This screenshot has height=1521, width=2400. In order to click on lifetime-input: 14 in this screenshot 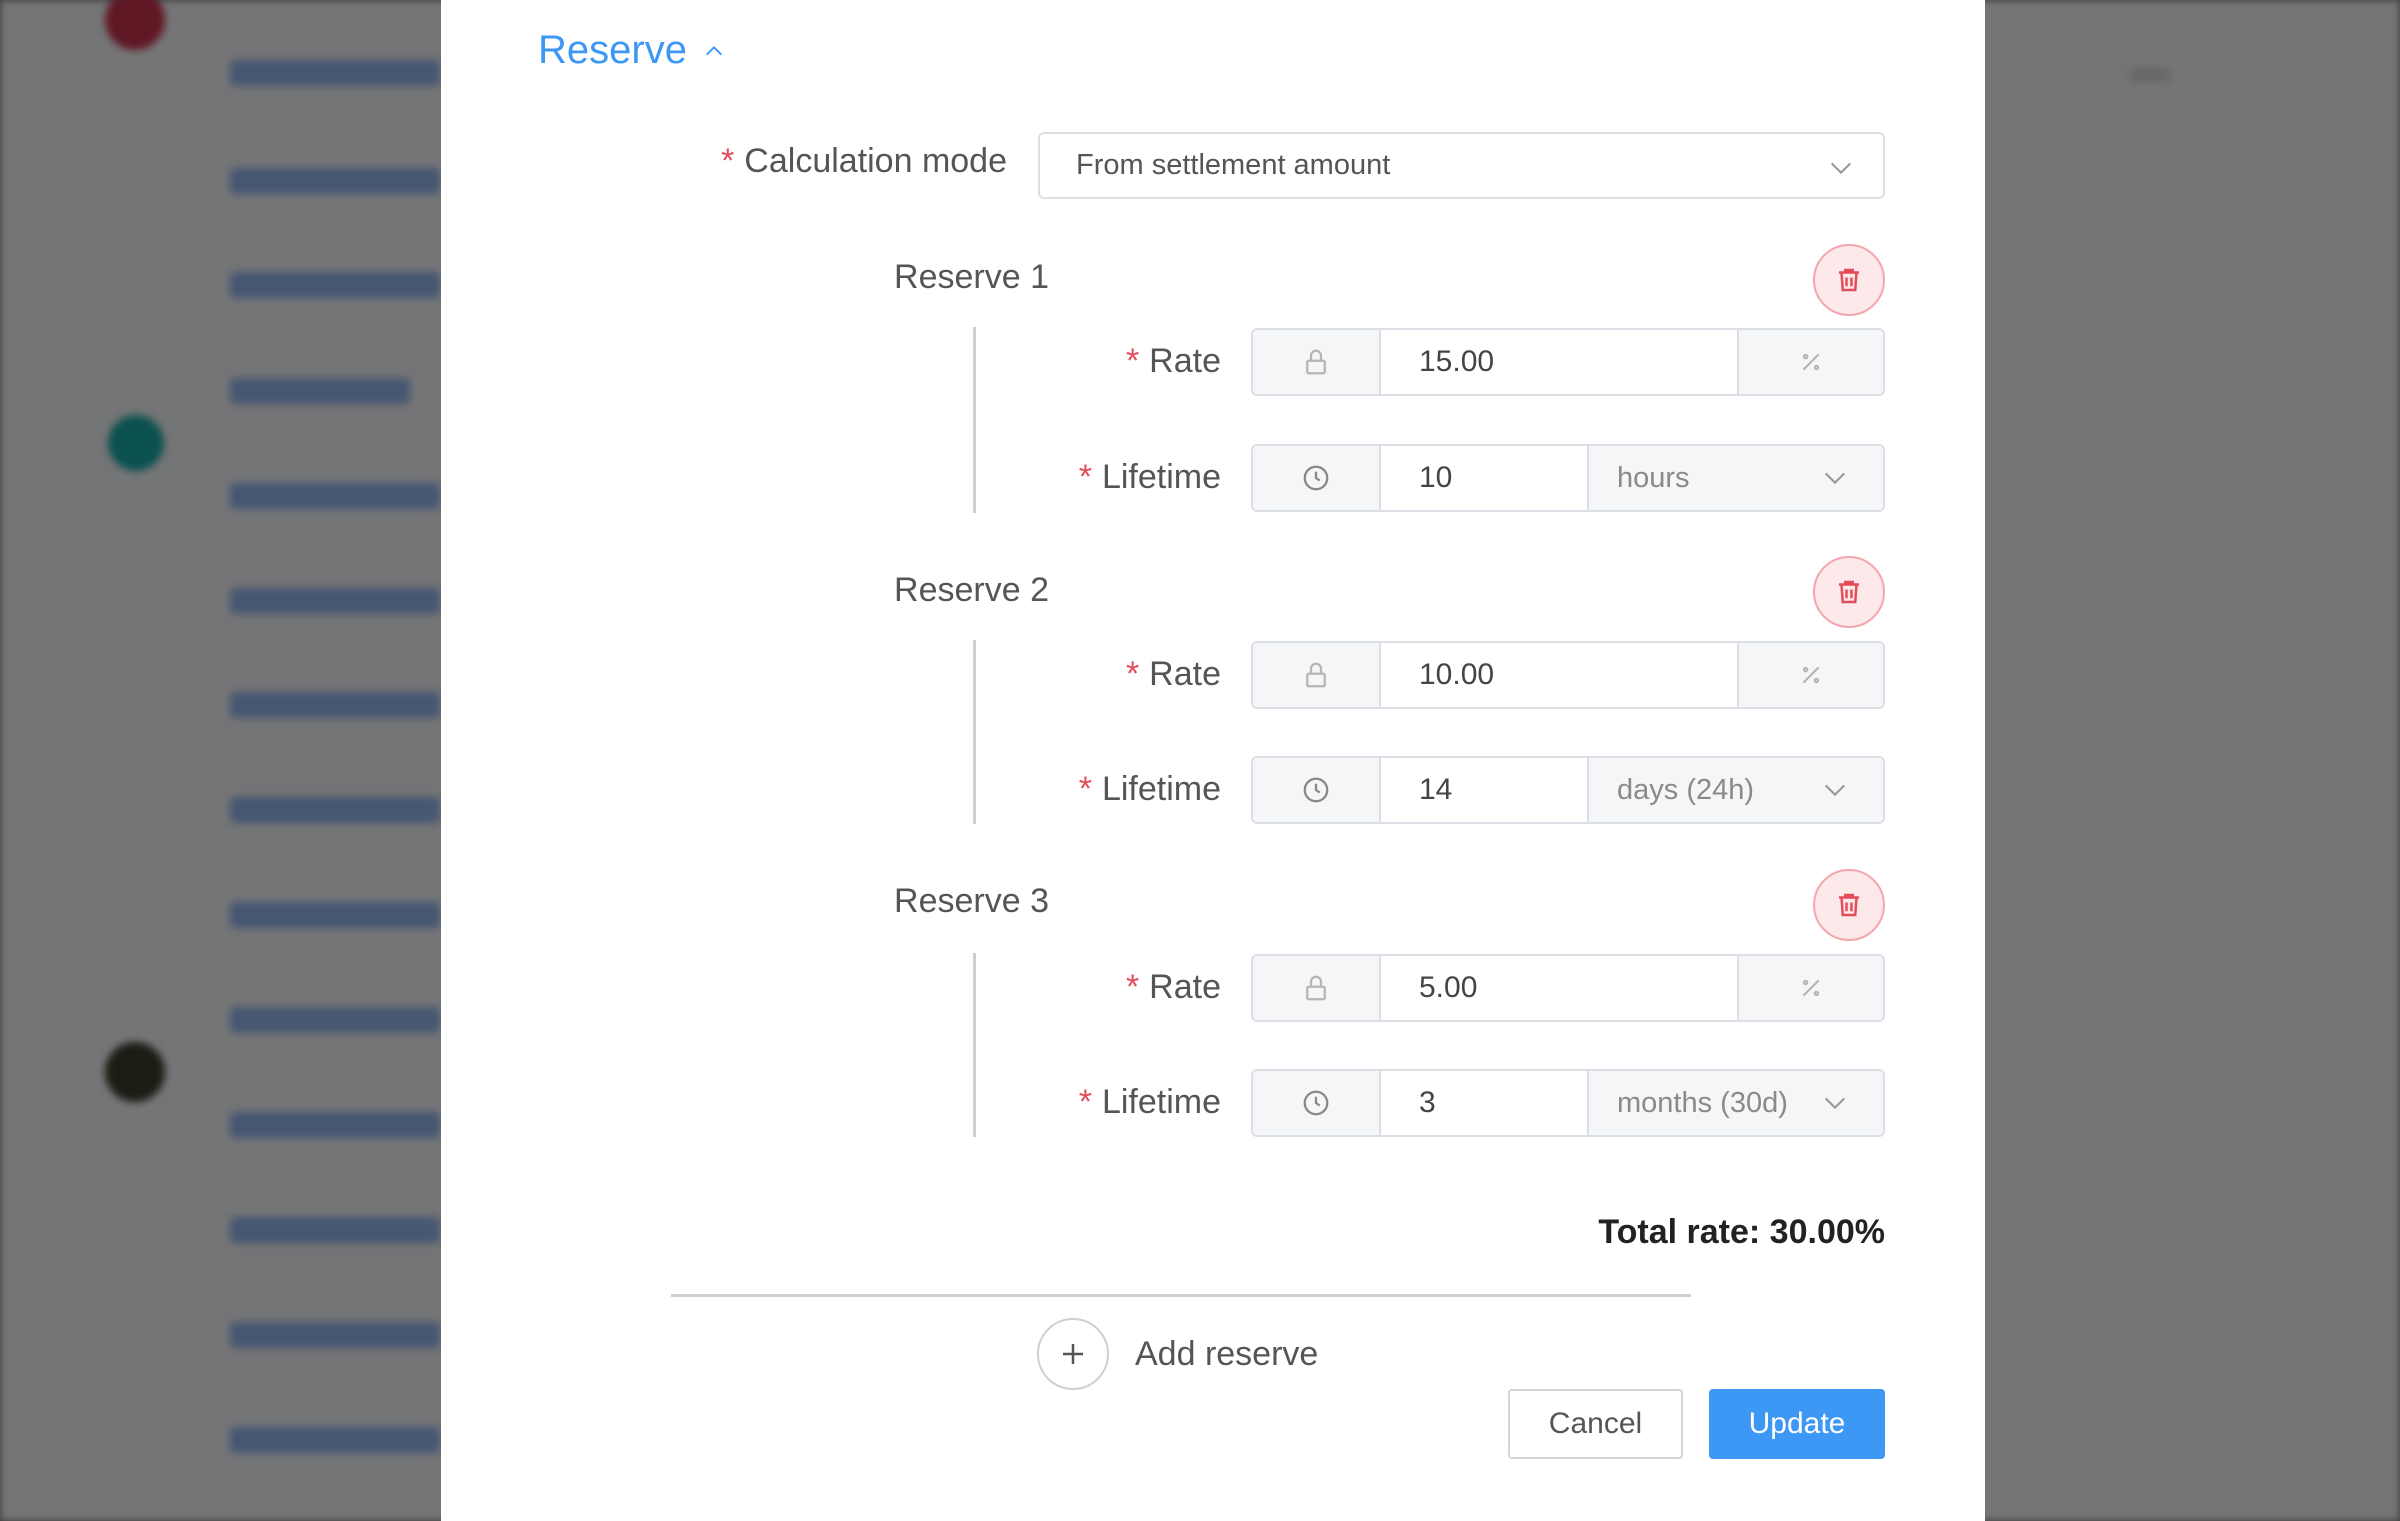, I will do `click(1485, 790)`.